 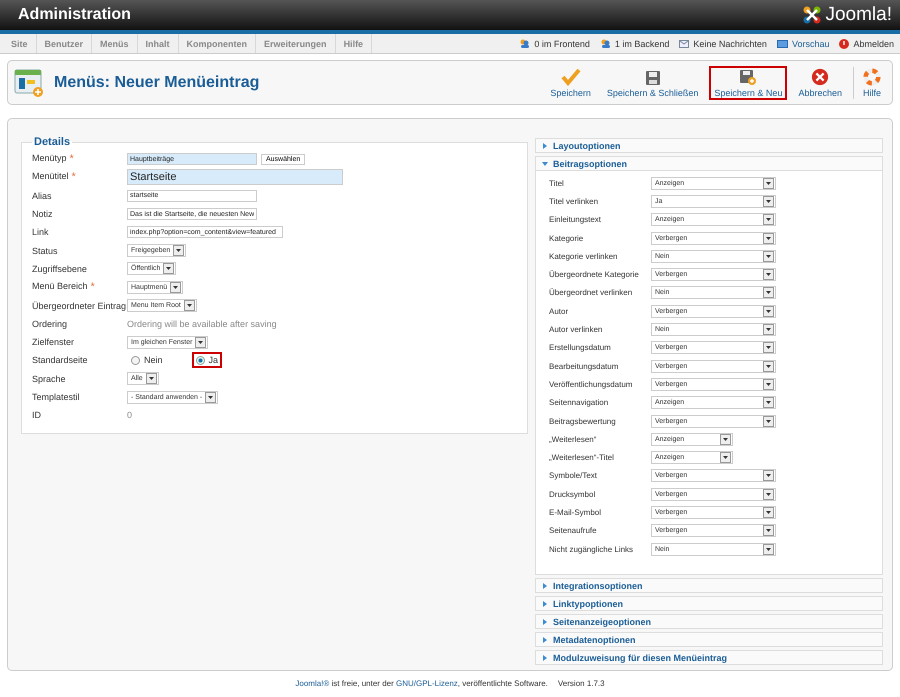 I want to click on option-label: Seitenaufrufe, so click(x=573, y=531).